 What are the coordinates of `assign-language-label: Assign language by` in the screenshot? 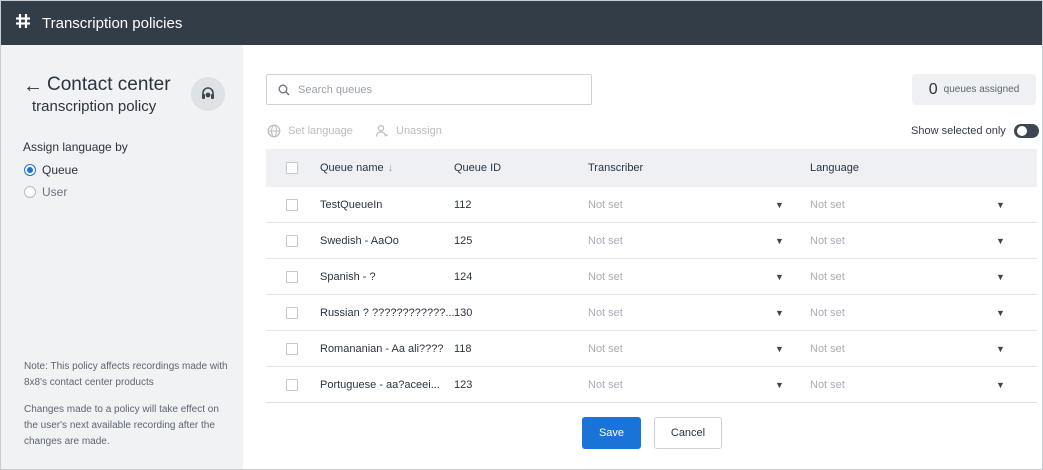 It's located at (75, 147).